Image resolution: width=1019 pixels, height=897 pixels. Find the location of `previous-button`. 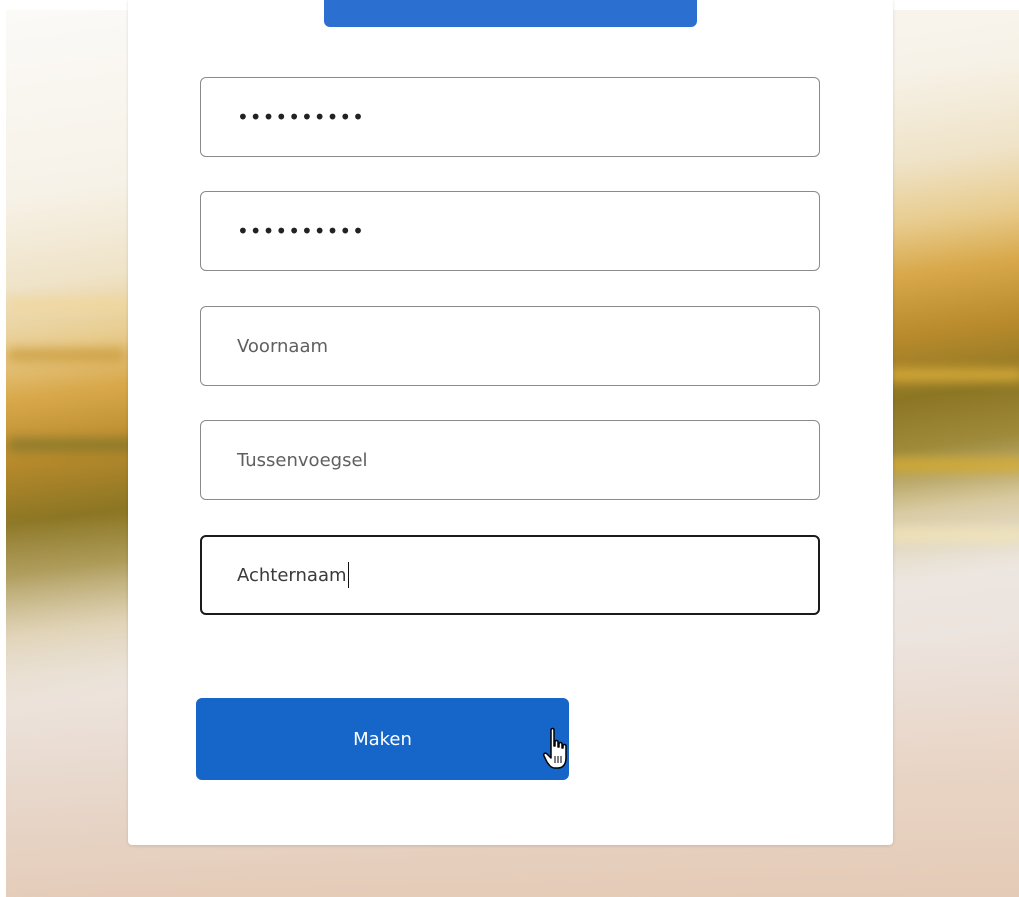

previous-button is located at coordinates (510, 13).